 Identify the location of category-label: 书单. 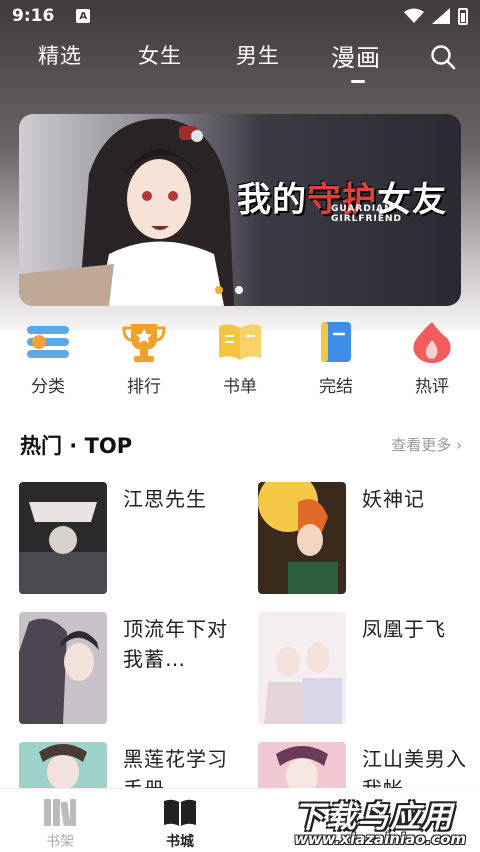
(240, 387).